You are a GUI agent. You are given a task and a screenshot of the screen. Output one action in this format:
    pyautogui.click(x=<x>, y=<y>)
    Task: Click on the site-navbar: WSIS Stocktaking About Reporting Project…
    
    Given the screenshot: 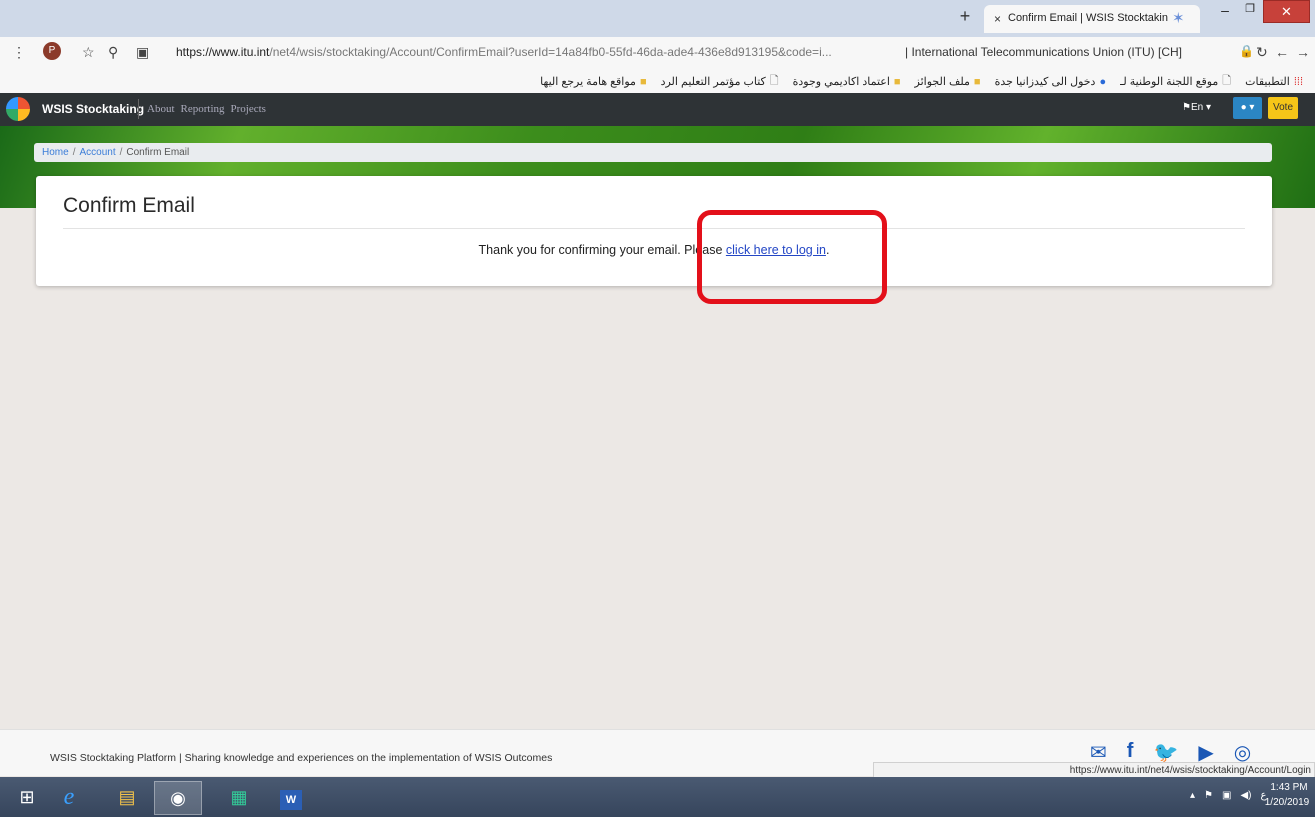 What is the action you would take?
    pyautogui.click(x=657, y=109)
    